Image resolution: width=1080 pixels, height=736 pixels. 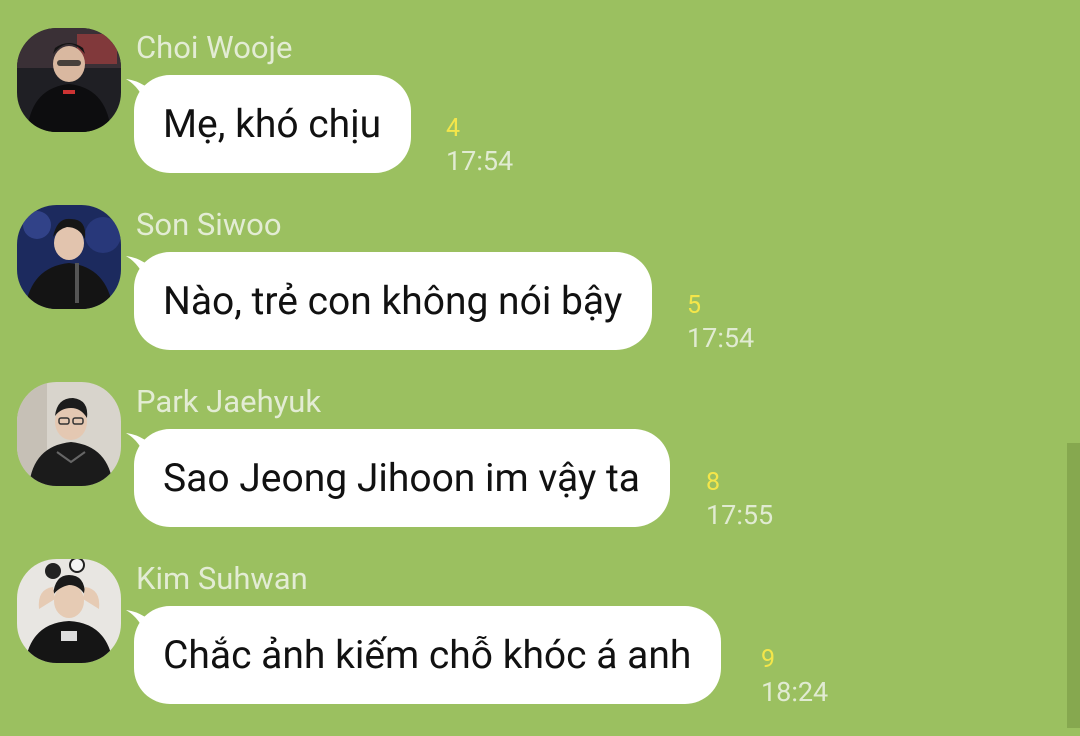 I want to click on unread-count: 5, so click(x=694, y=305).